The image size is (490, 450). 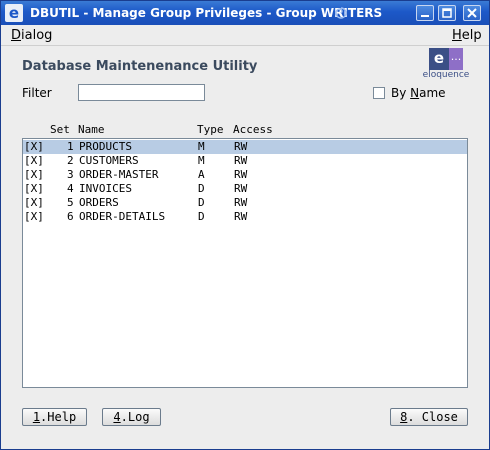 I want to click on maximize-icon, so click(x=447, y=13).